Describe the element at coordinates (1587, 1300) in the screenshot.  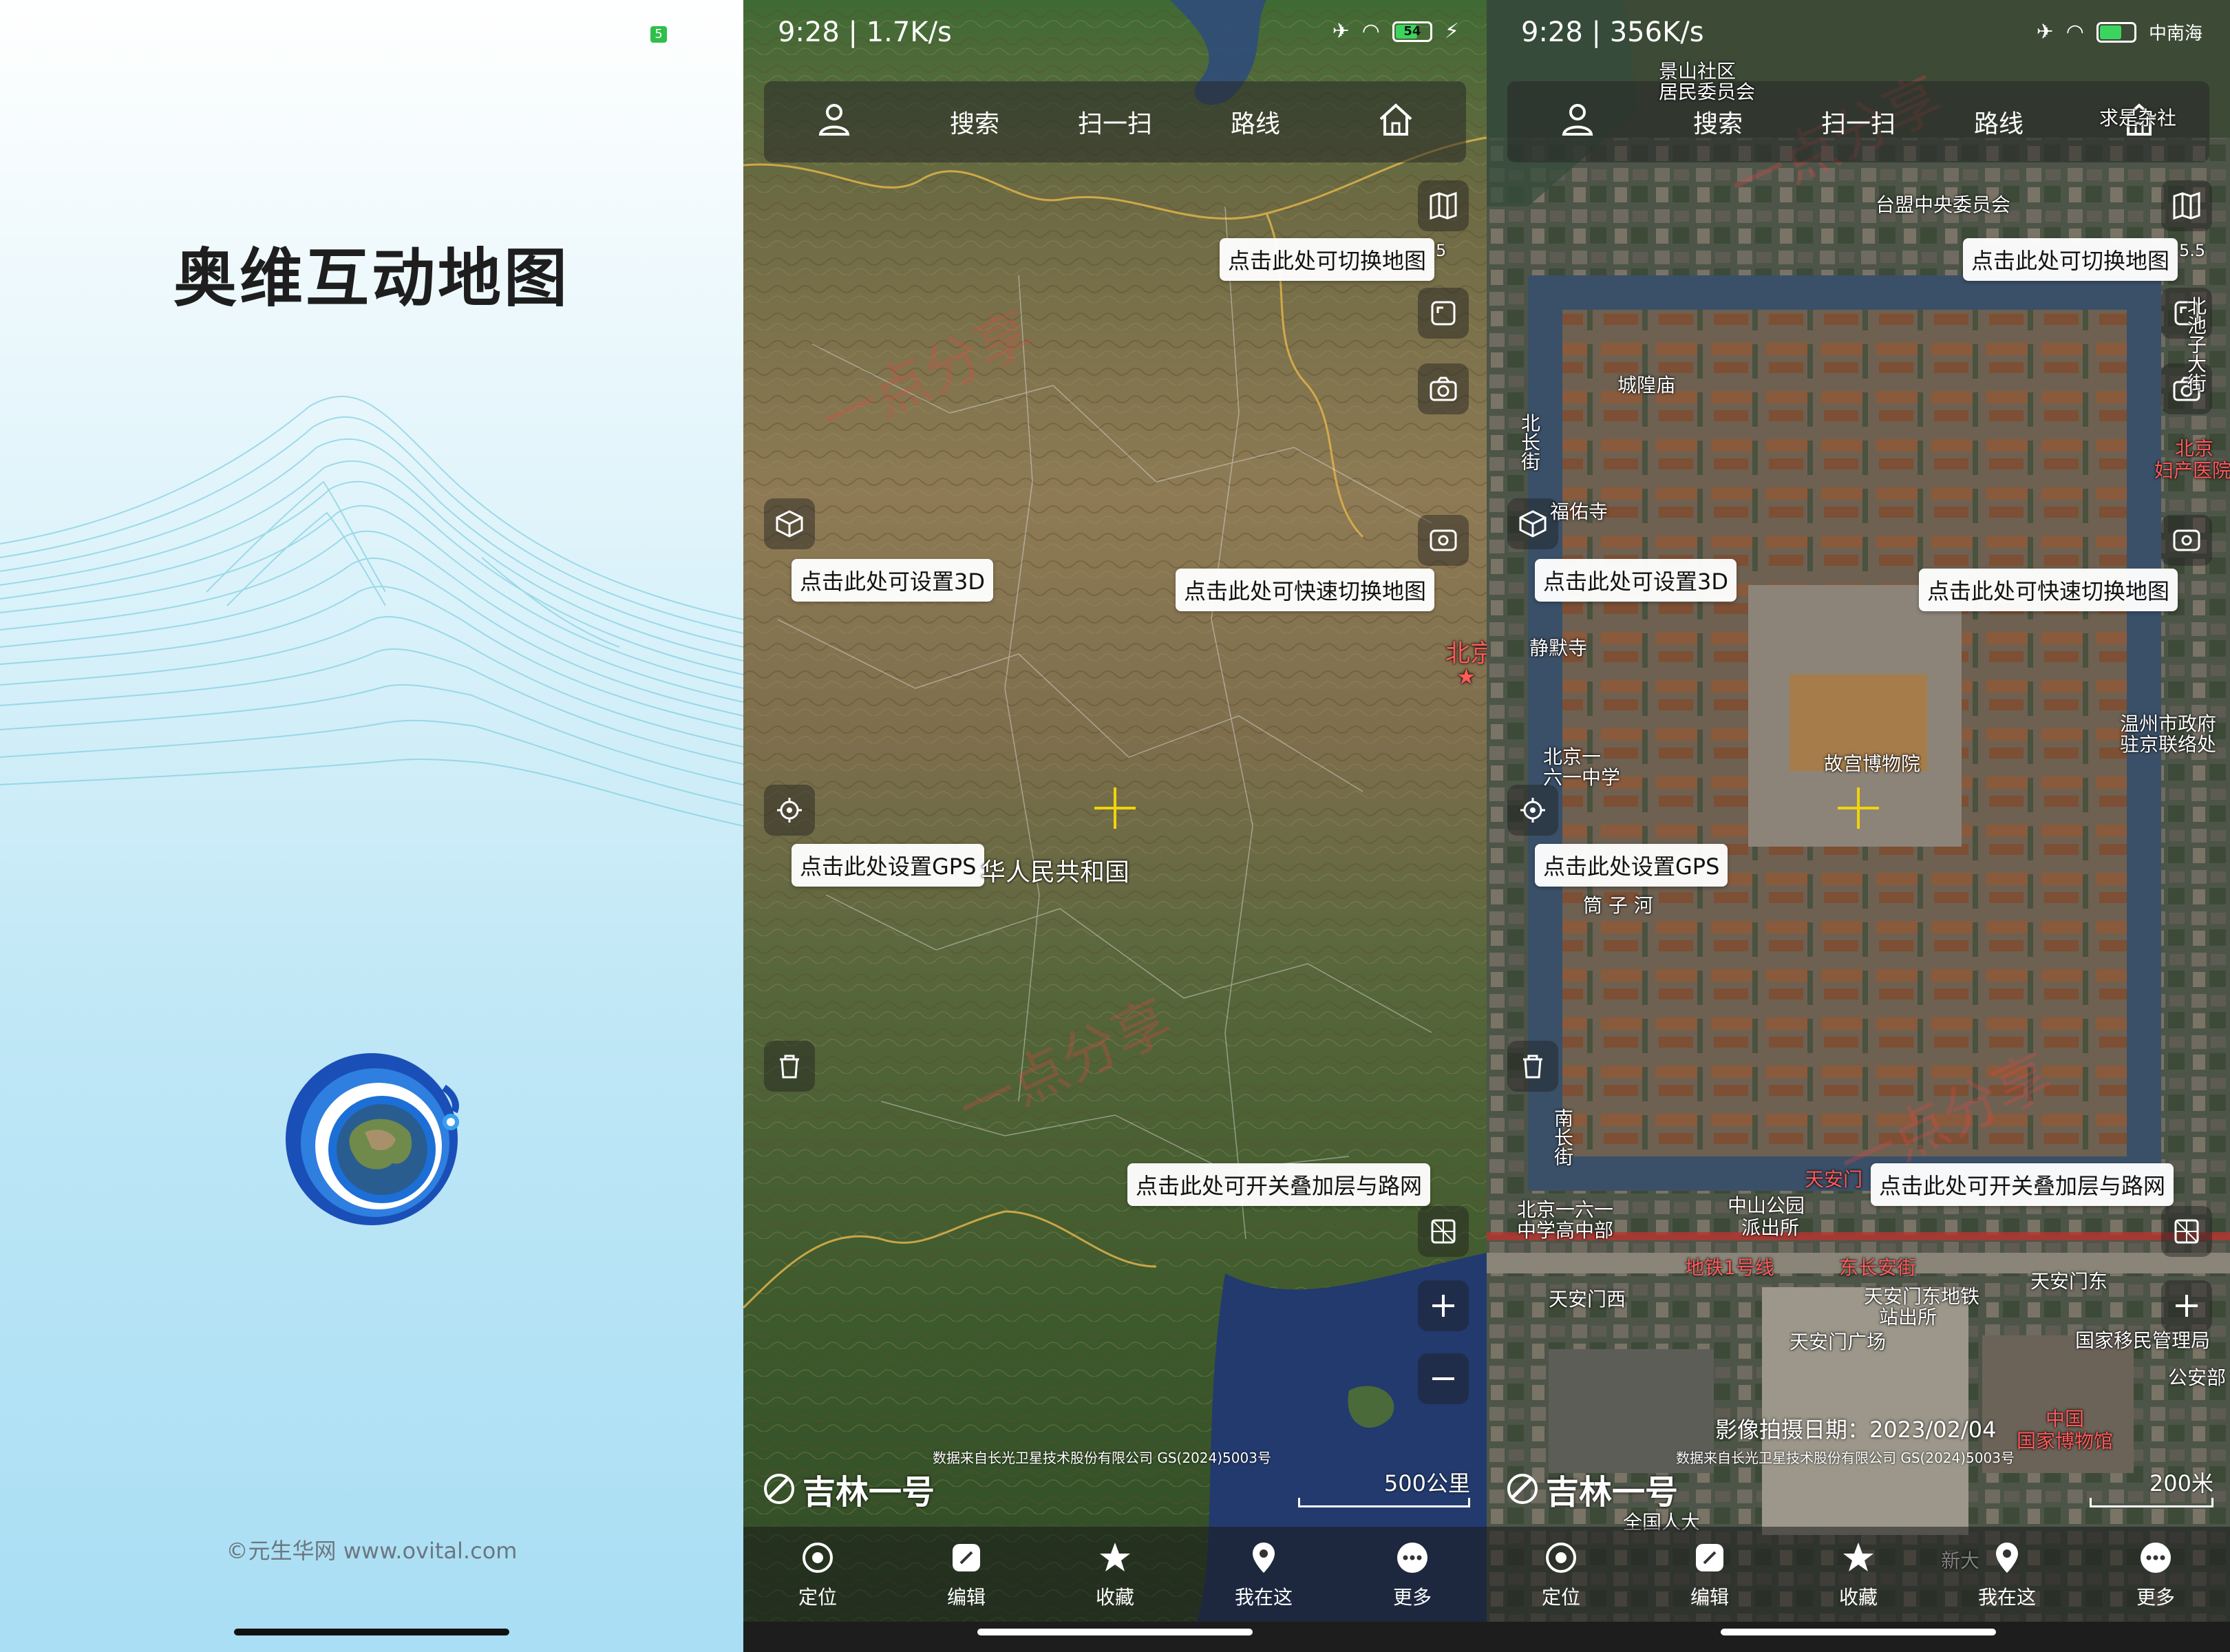
I see `map-label: 天安门西` at that location.